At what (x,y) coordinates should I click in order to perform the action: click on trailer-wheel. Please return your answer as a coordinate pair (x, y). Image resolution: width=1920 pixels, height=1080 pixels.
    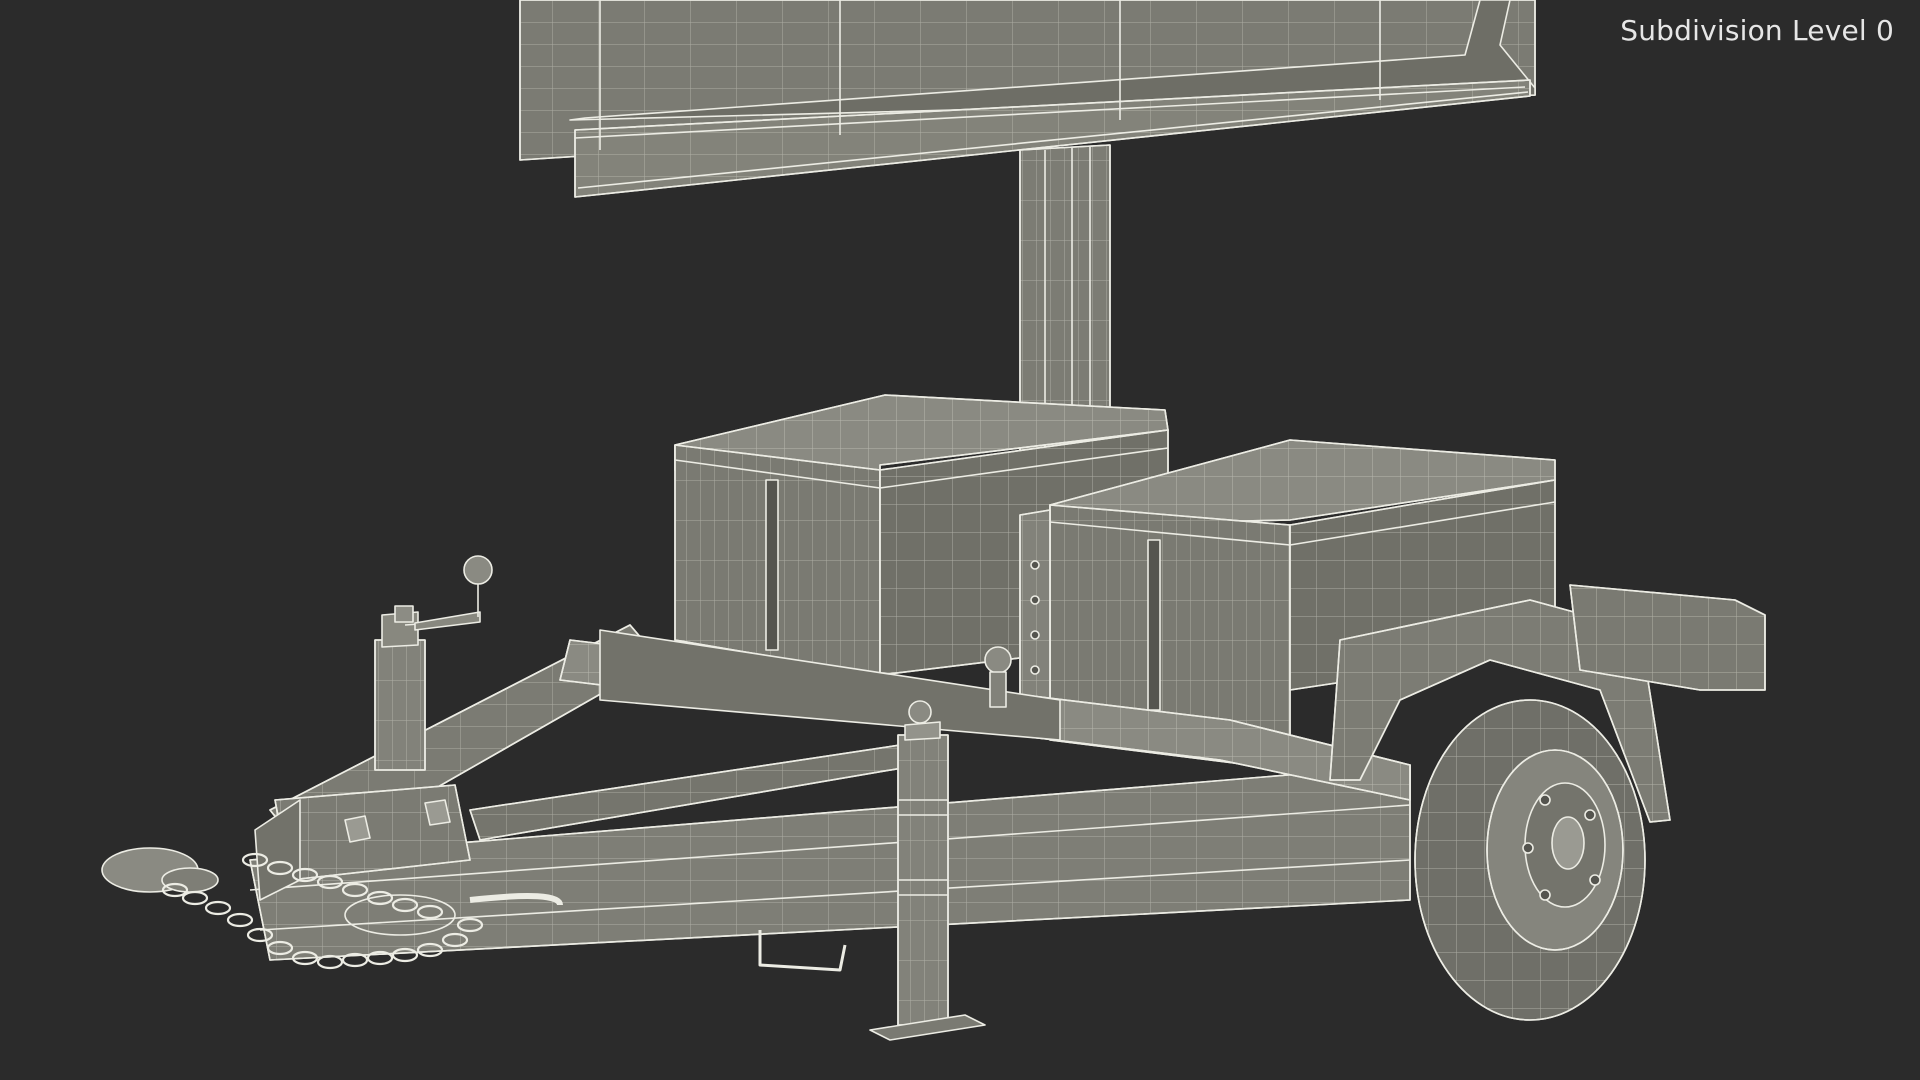
    Looking at the image, I should click on (1530, 860).